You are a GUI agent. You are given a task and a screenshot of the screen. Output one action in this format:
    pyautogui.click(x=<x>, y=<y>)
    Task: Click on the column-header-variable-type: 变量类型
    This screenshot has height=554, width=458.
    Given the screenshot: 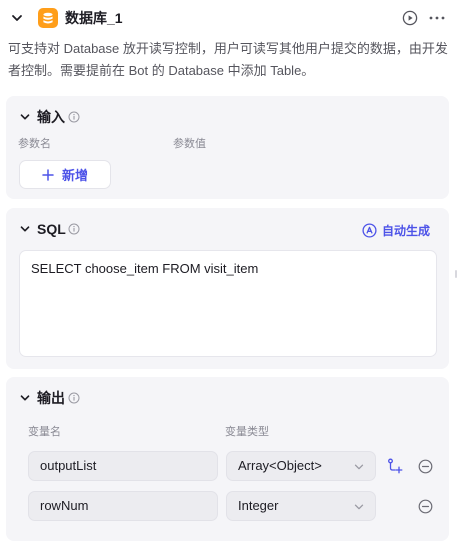 What is the action you would take?
    pyautogui.click(x=247, y=432)
    